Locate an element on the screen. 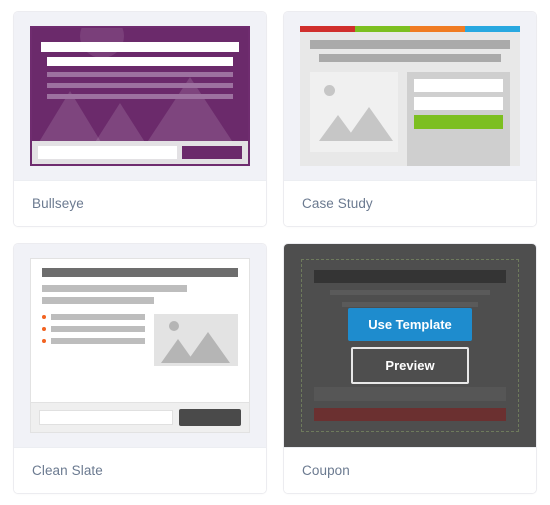 The image size is (550, 505). bullseye-form-footer is located at coordinates (140, 152).